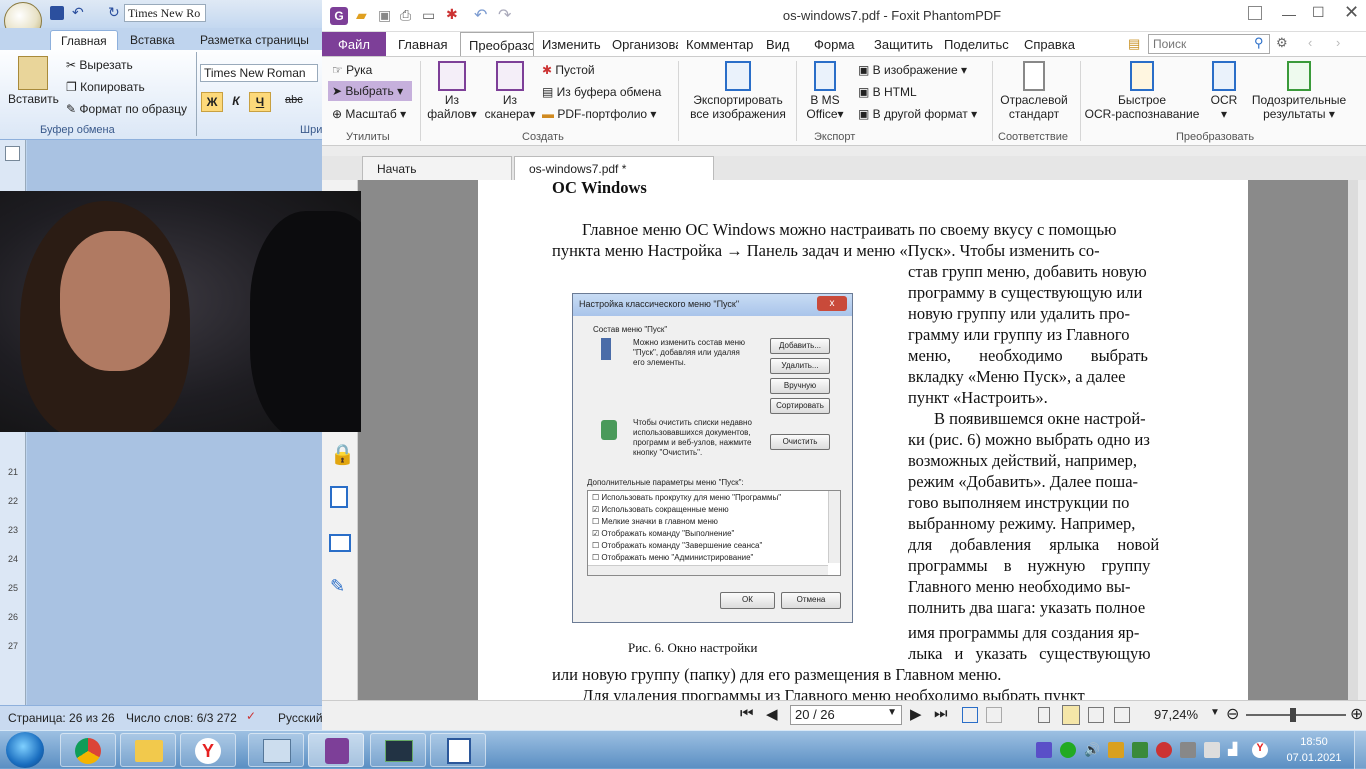  What do you see at coordinates (970, 715) in the screenshot?
I see `fit-page-icon` at bounding box center [970, 715].